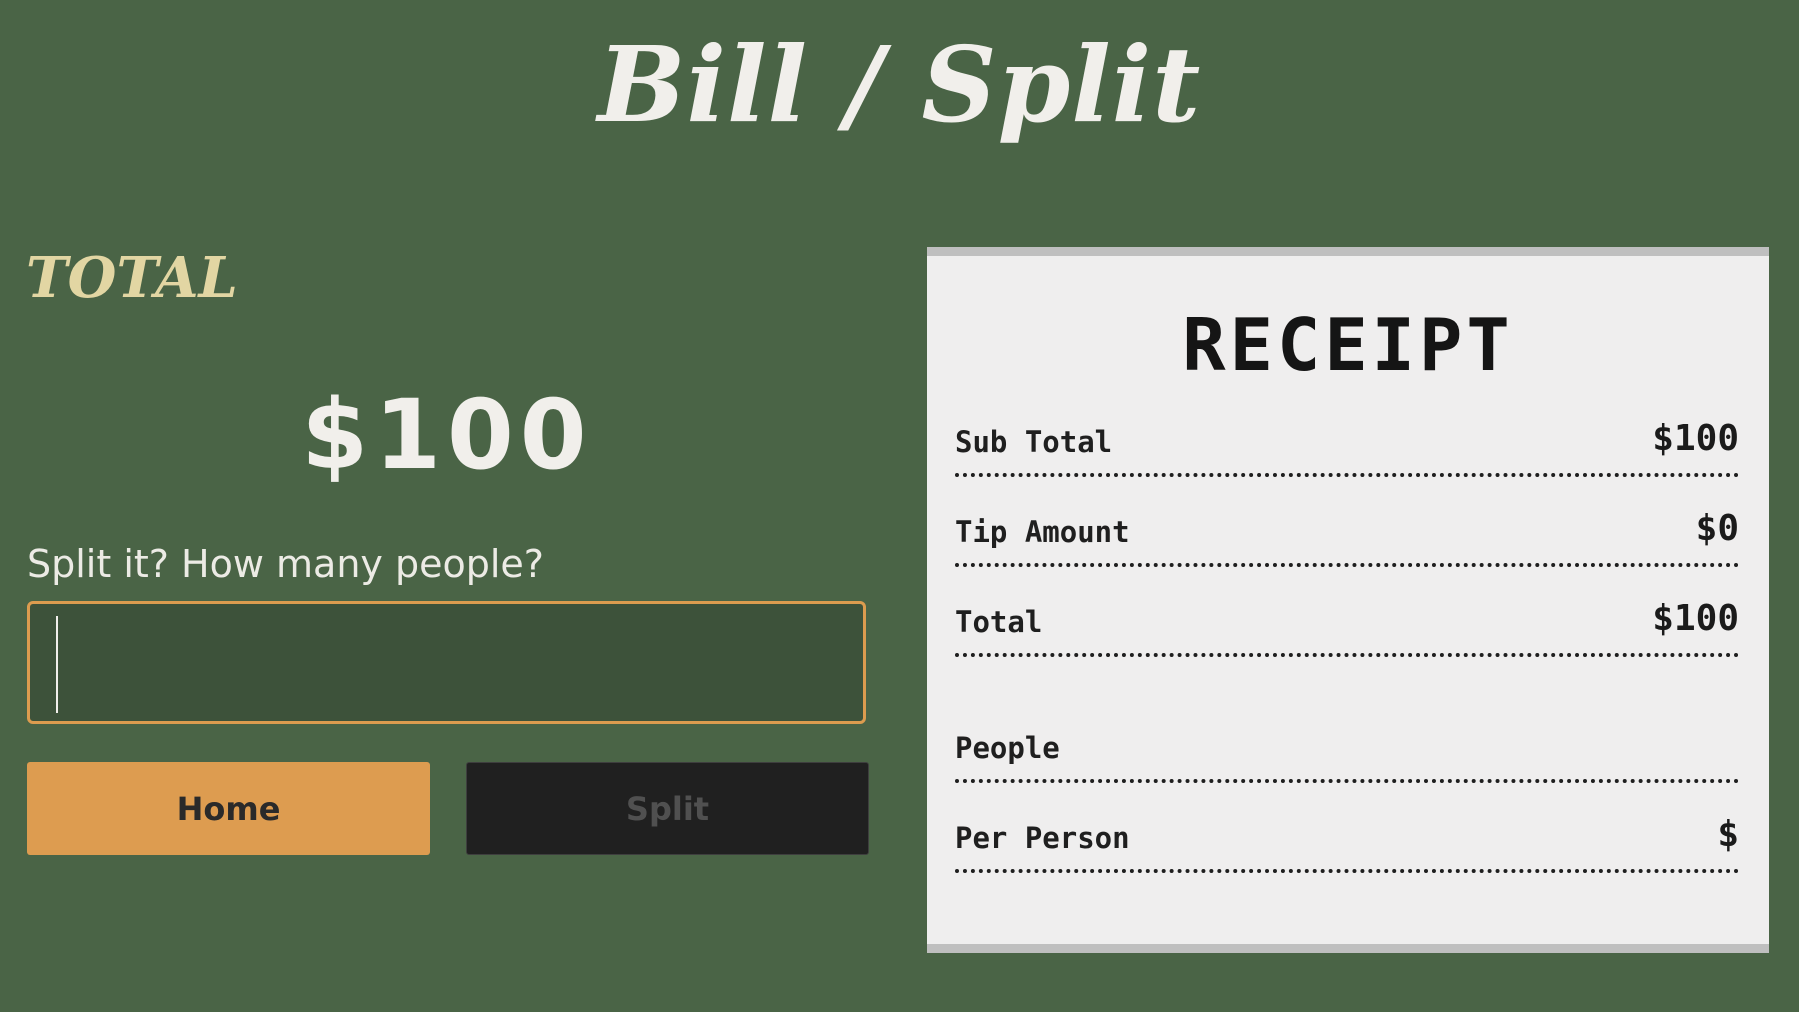 The image size is (1799, 1012). I want to click on receipt-row-value: $, so click(1728, 834).